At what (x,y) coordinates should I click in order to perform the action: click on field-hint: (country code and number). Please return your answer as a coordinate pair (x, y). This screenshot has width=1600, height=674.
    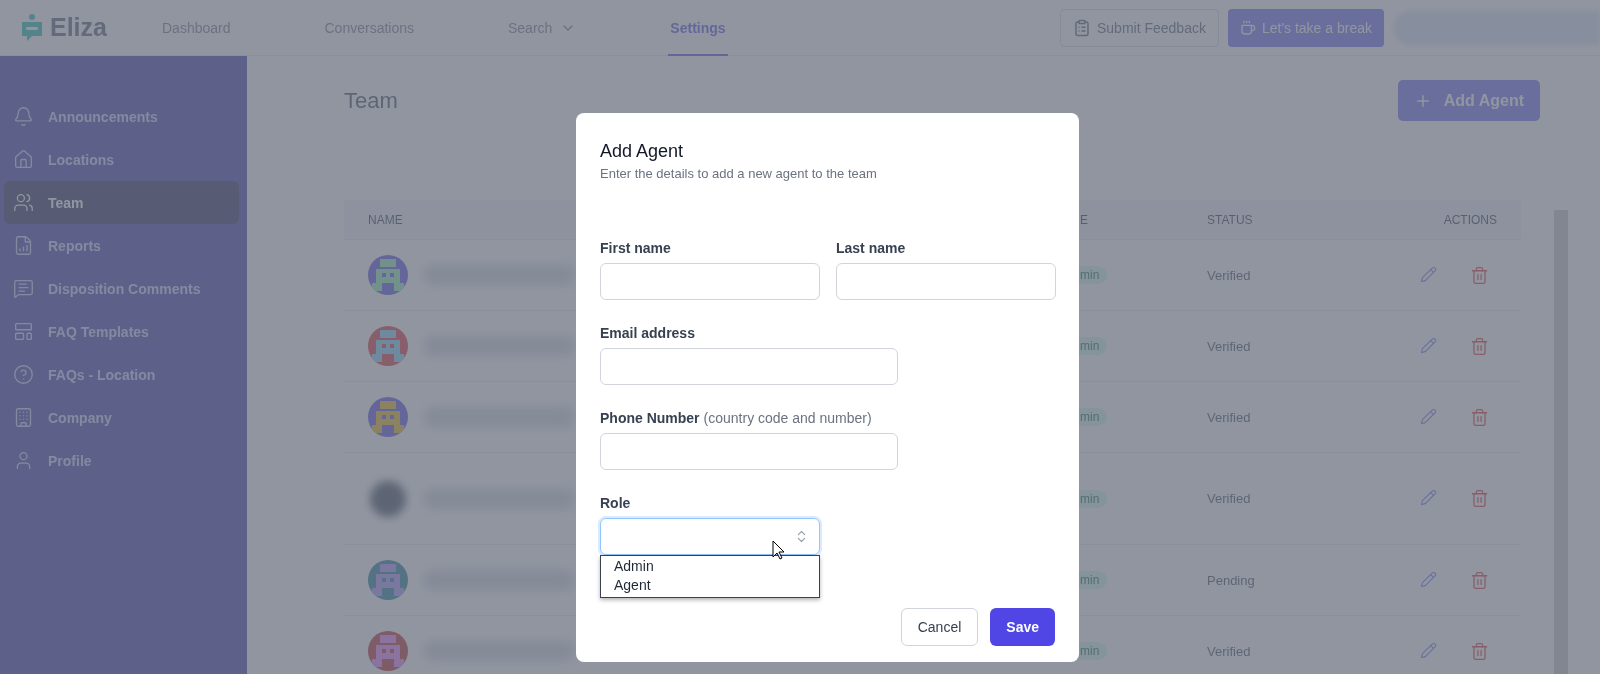
    Looking at the image, I should click on (787, 418).